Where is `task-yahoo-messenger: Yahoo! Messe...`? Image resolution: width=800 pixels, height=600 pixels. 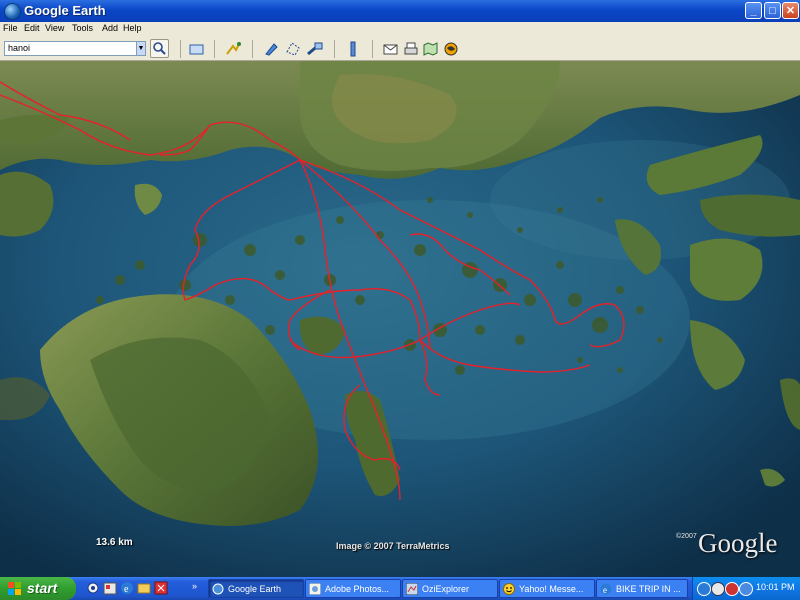
task-yahoo-messenger: Yahoo! Messe... is located at coordinates (547, 588).